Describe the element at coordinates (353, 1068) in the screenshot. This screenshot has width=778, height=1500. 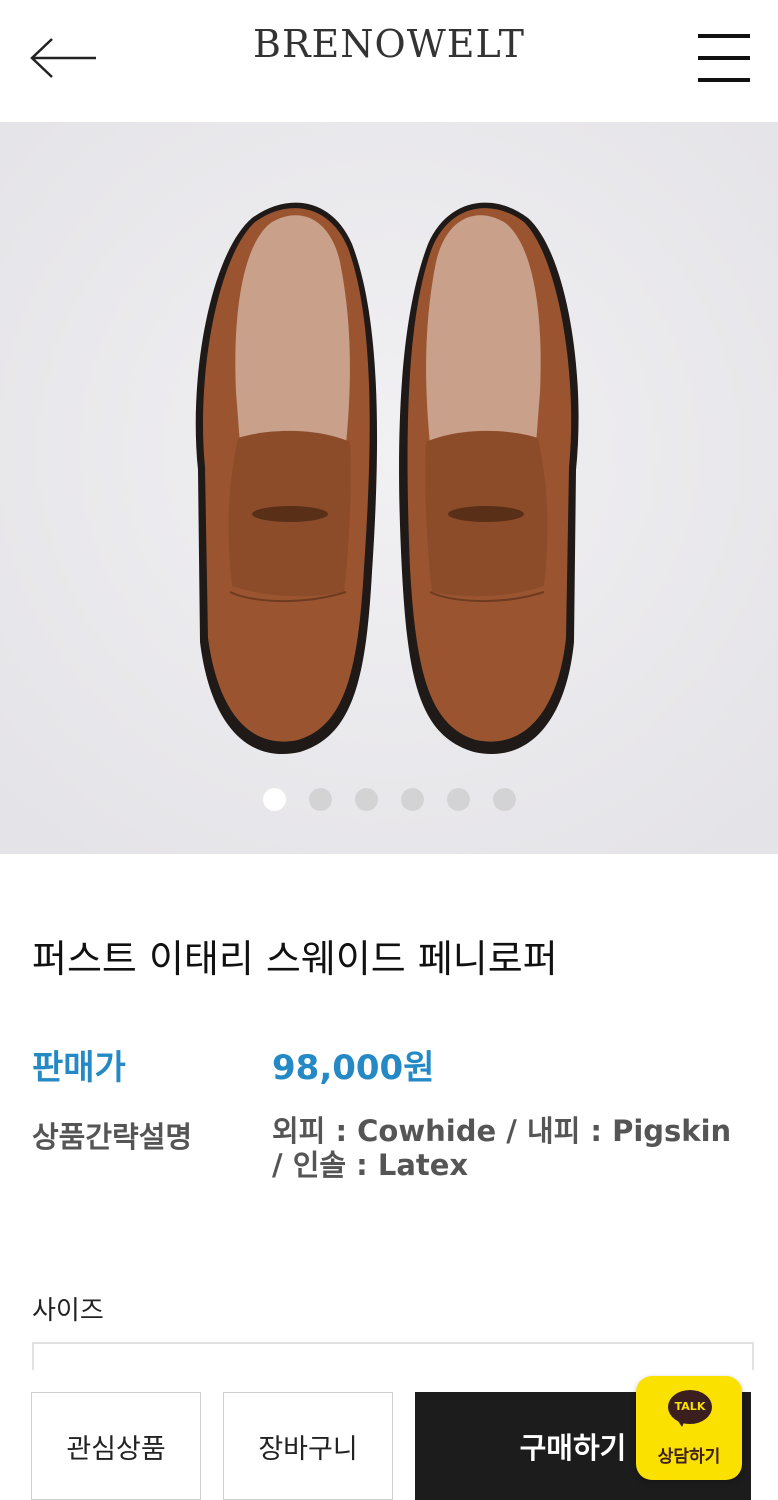
I see `price-value: 98,000원` at that location.